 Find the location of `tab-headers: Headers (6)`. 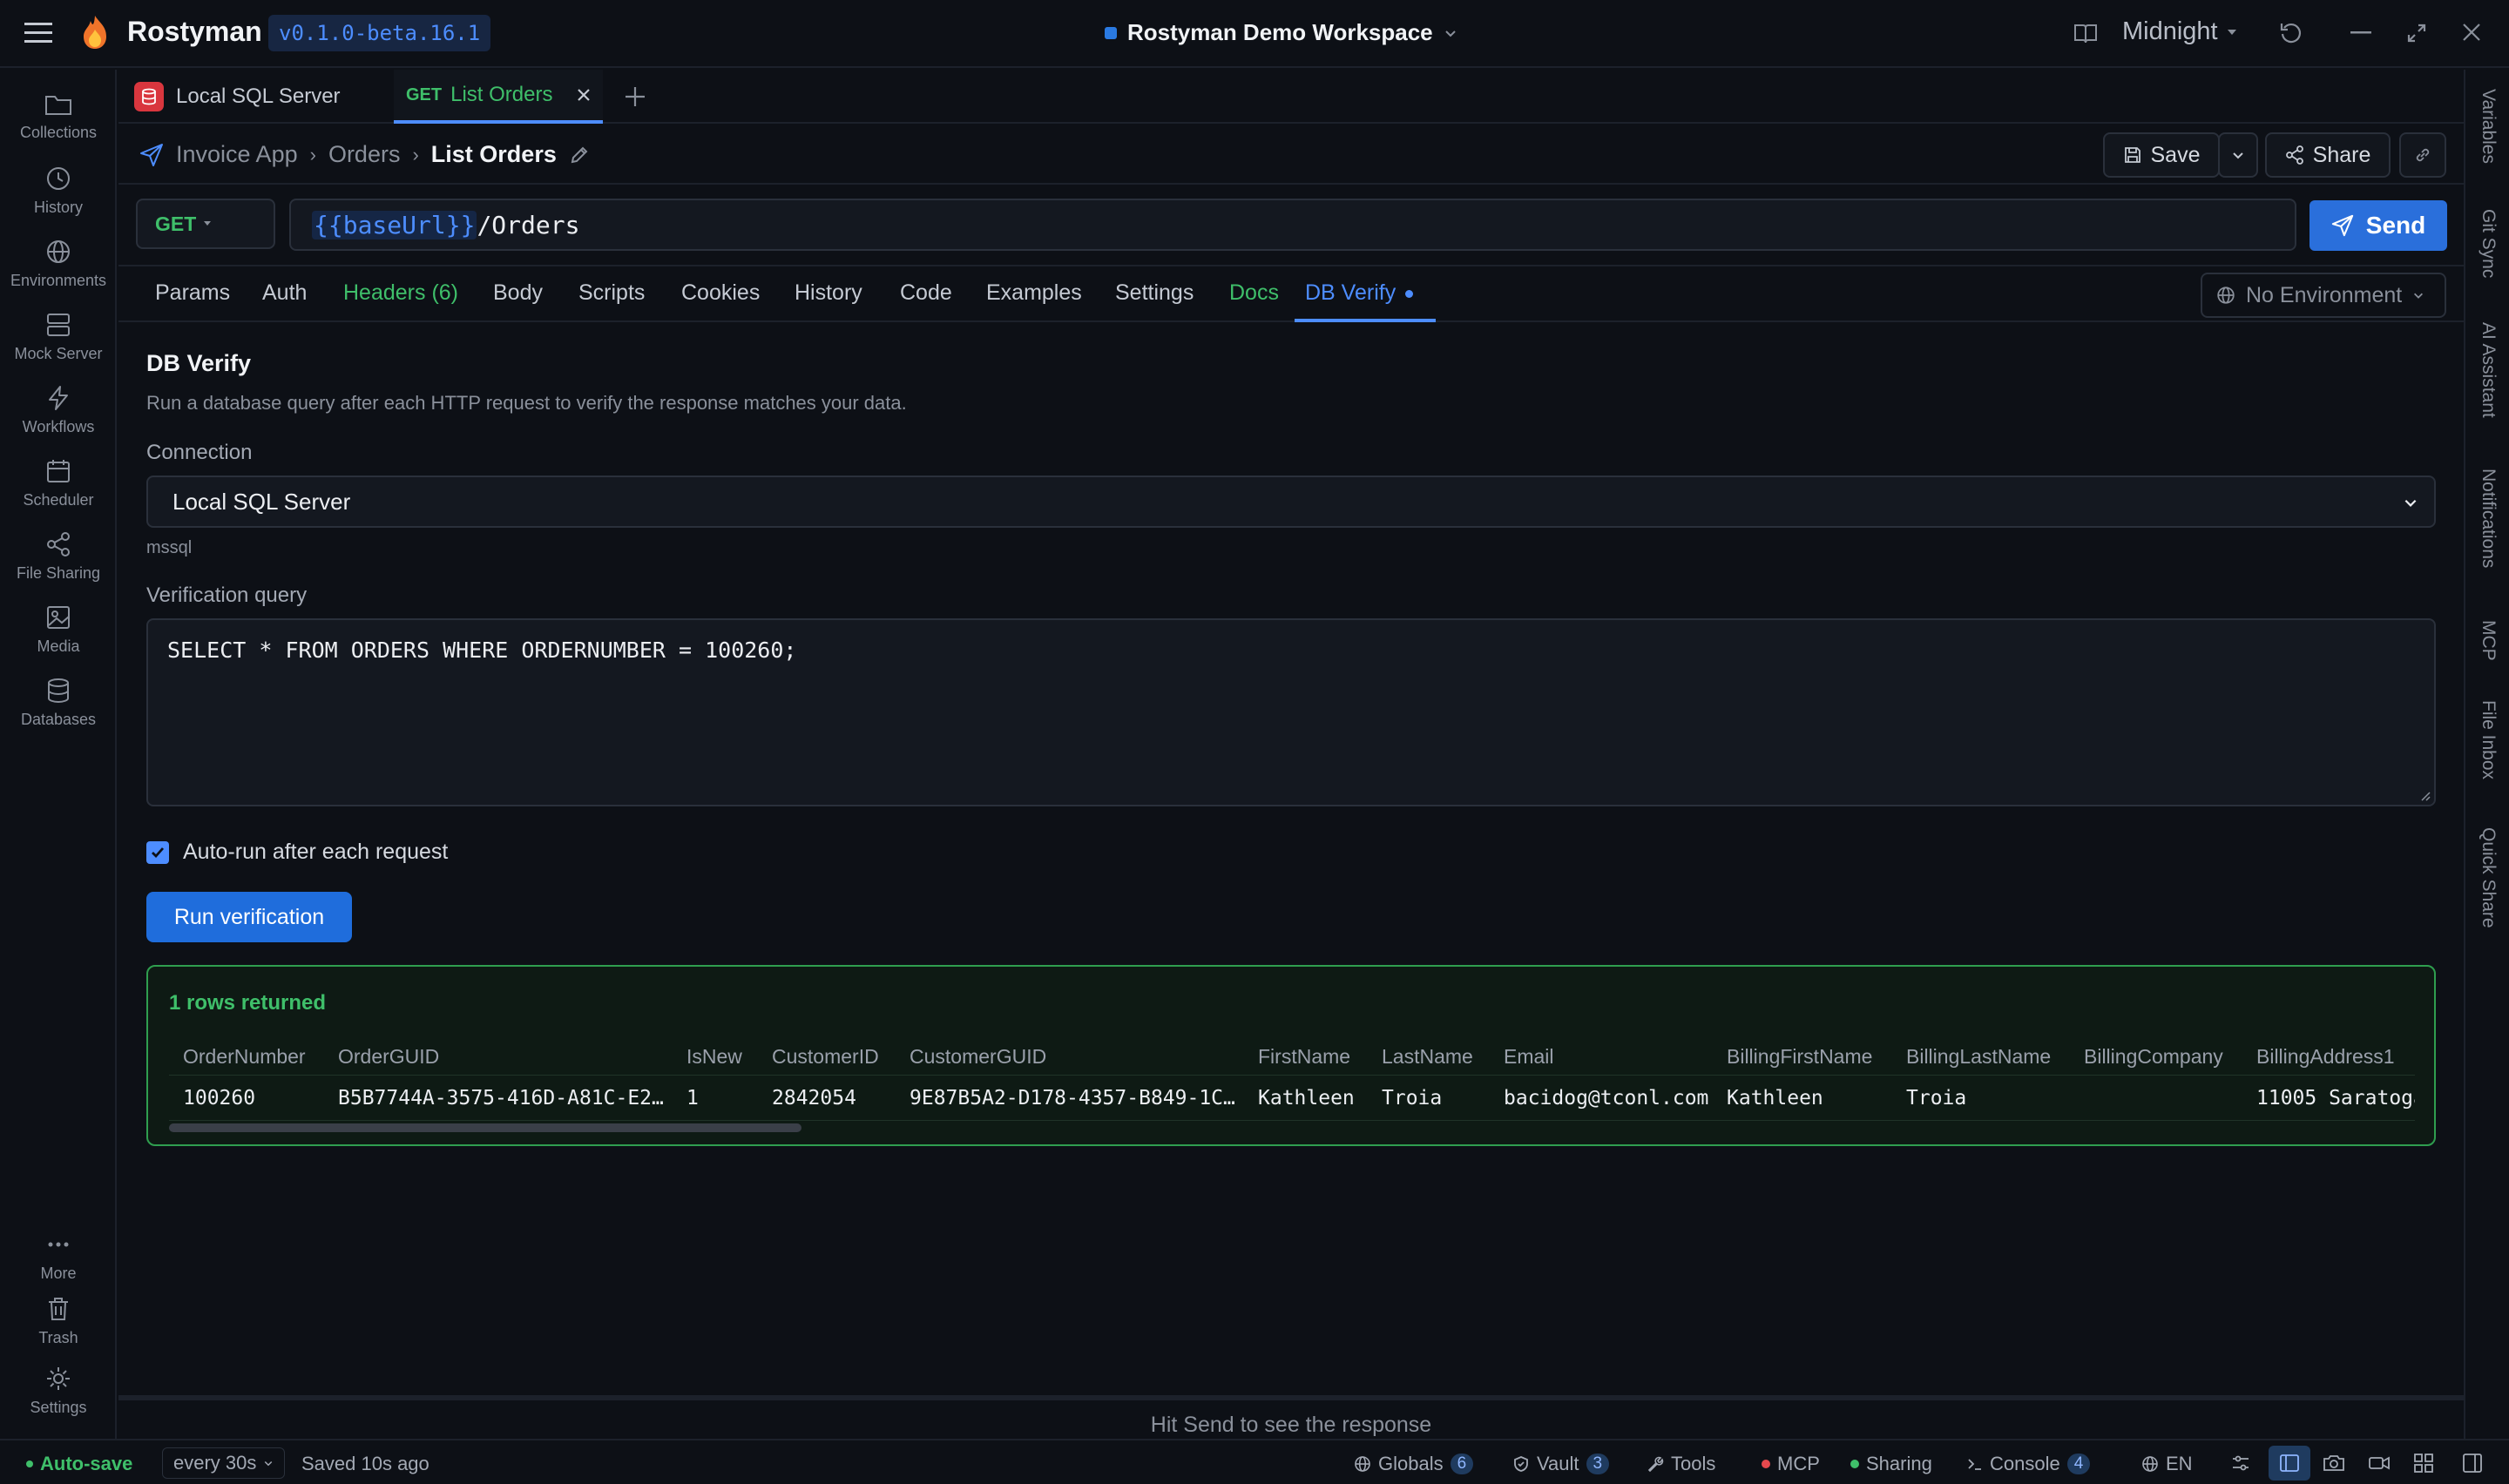

tab-headers: Headers (6) is located at coordinates (400, 293).